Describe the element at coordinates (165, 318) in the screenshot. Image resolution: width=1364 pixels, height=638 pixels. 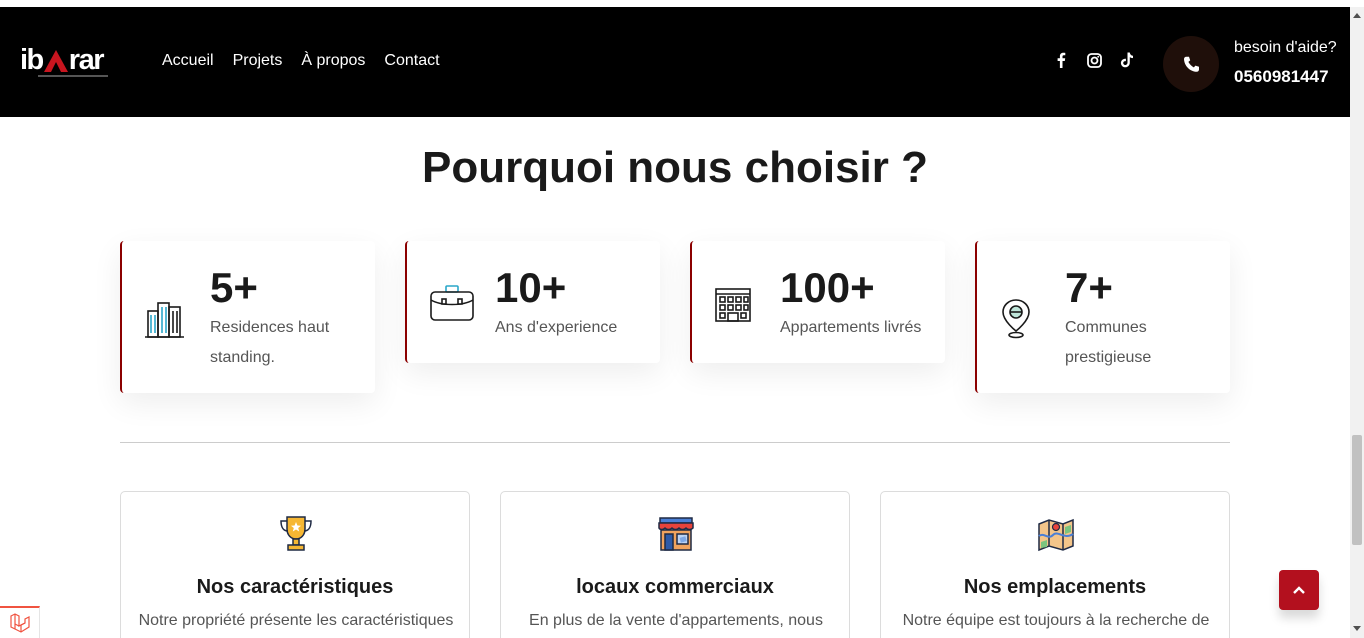
I see `buildings-icon` at that location.